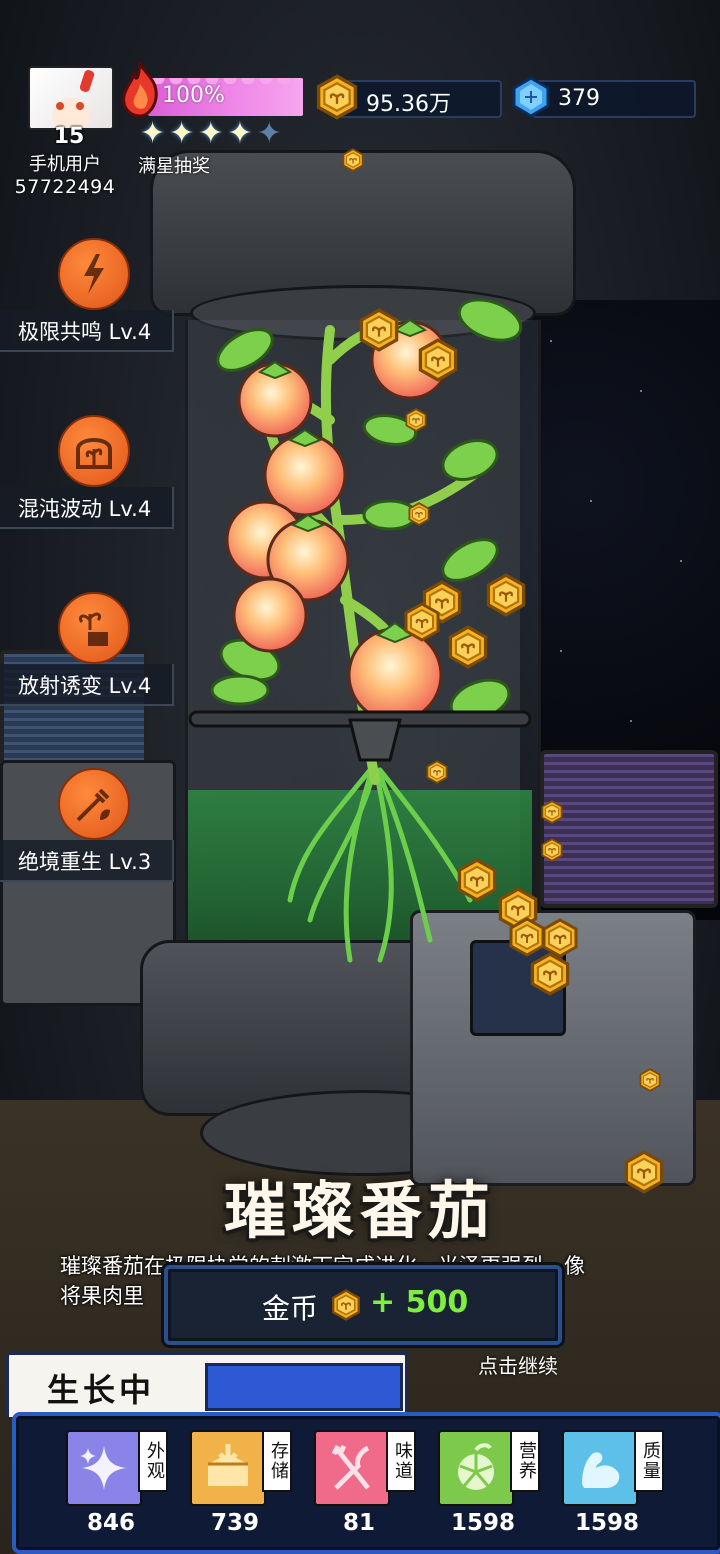  I want to click on tap-to-continue: 点击继续, so click(518, 1364).